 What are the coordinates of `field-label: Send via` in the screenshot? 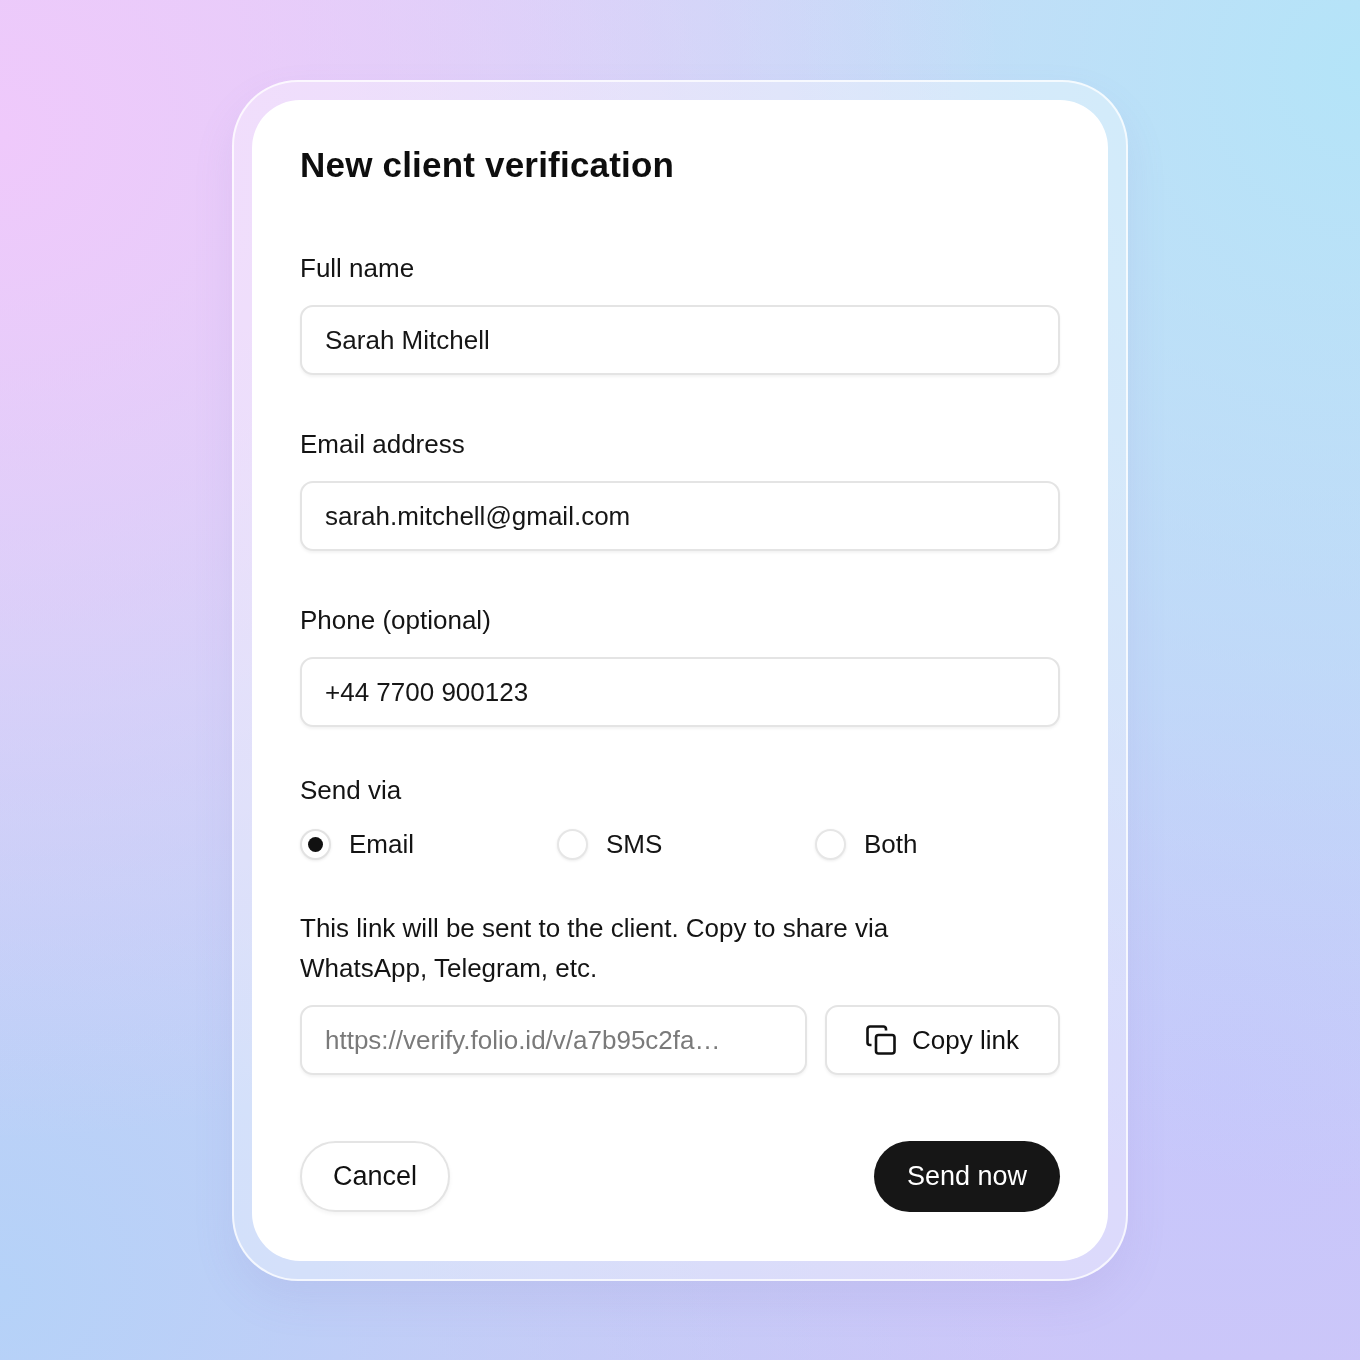 It's located at (351, 790).